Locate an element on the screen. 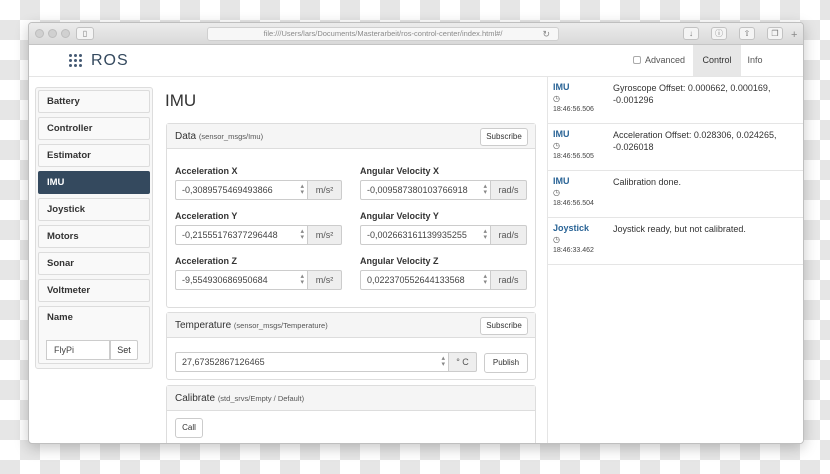  tab-info: Info is located at coordinates (755, 60).